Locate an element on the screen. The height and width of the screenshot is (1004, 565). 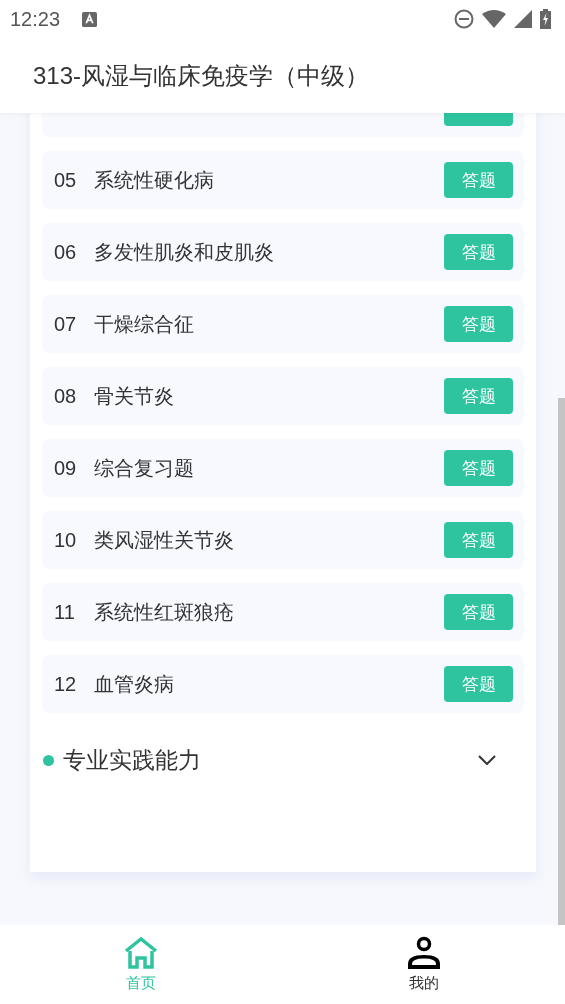
notification-icon is located at coordinates (90, 19).